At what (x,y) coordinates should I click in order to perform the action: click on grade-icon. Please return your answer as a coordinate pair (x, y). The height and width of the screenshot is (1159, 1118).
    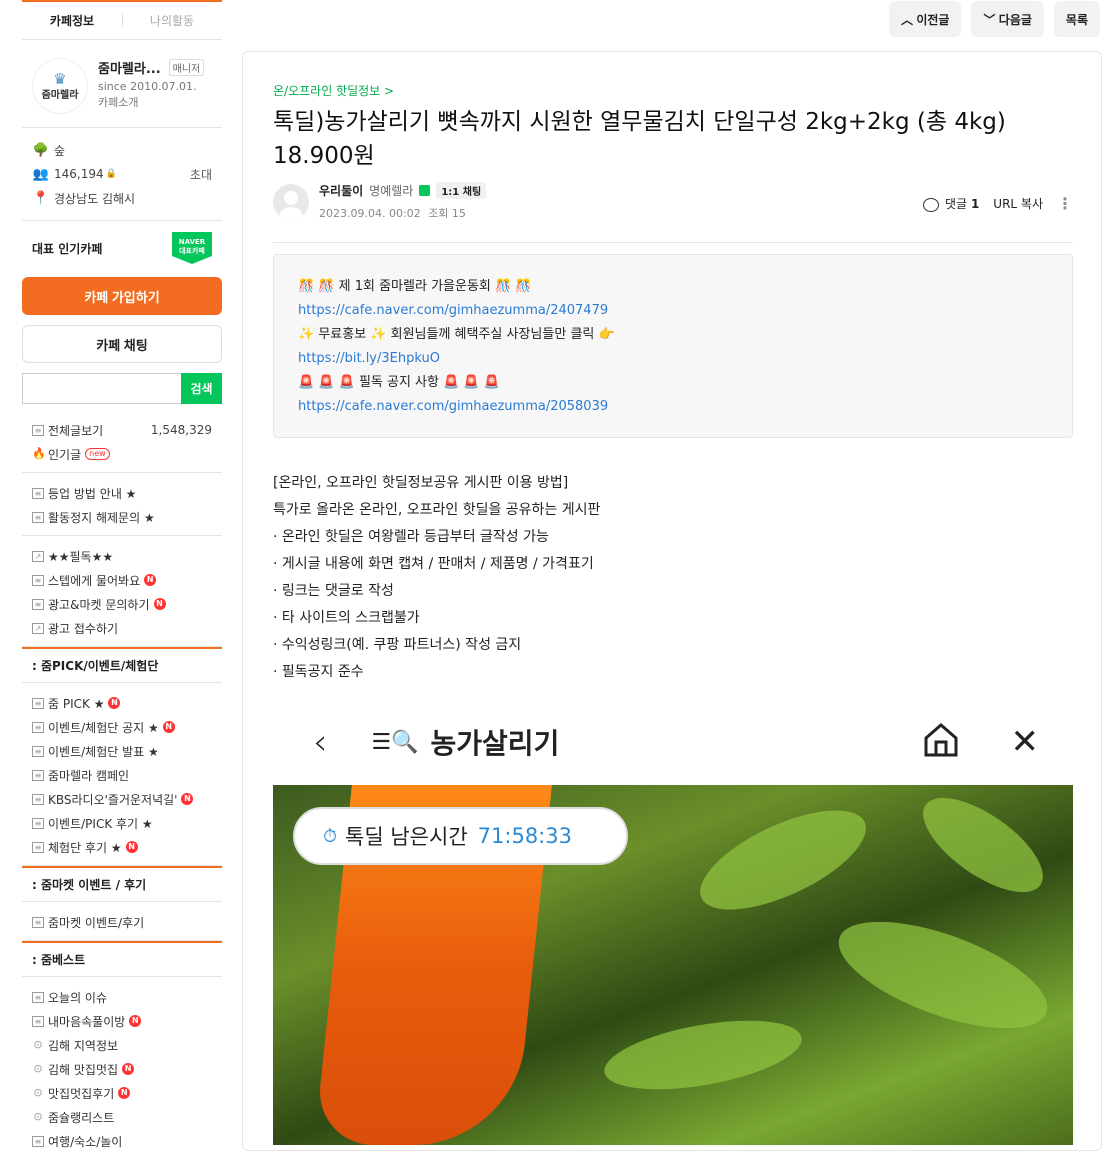
    Looking at the image, I should click on (425, 190).